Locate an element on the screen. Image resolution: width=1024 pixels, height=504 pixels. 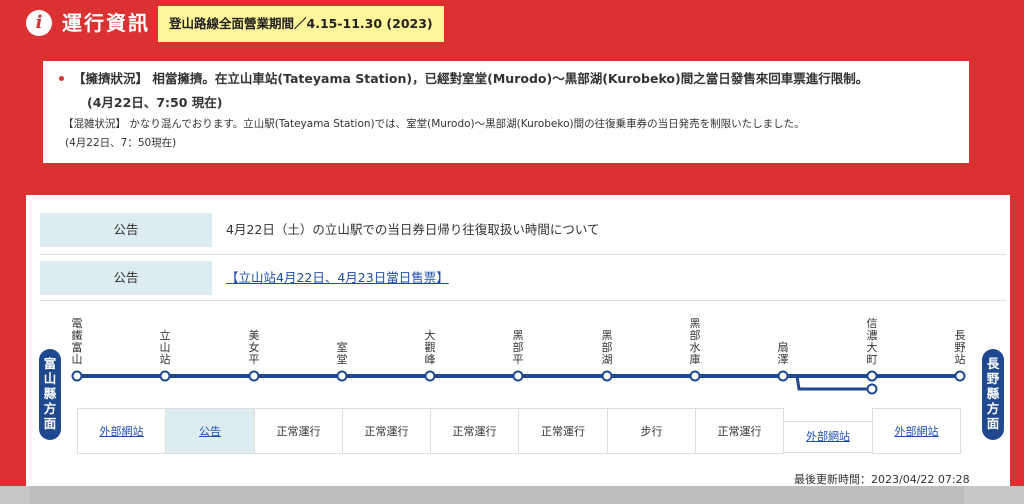
segment-label: 公告 is located at coordinates (210, 431).